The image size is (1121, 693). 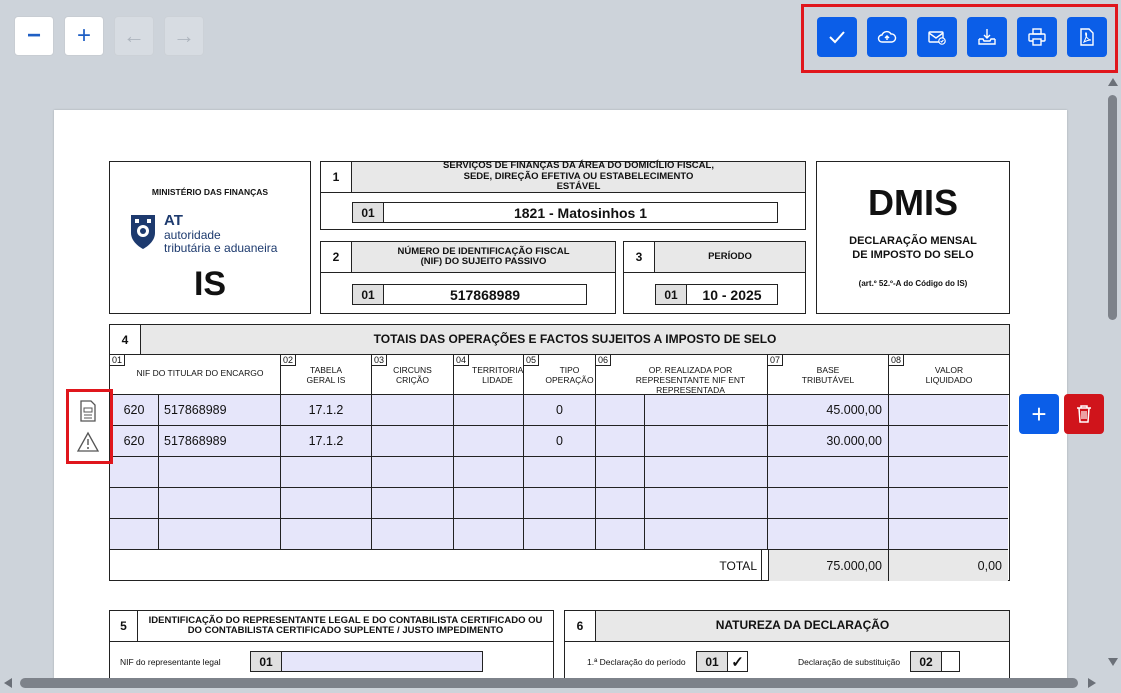 What do you see at coordinates (565, 212) in the screenshot?
I see `service-office-field: 01 1821 - Matosinhos 1` at bounding box center [565, 212].